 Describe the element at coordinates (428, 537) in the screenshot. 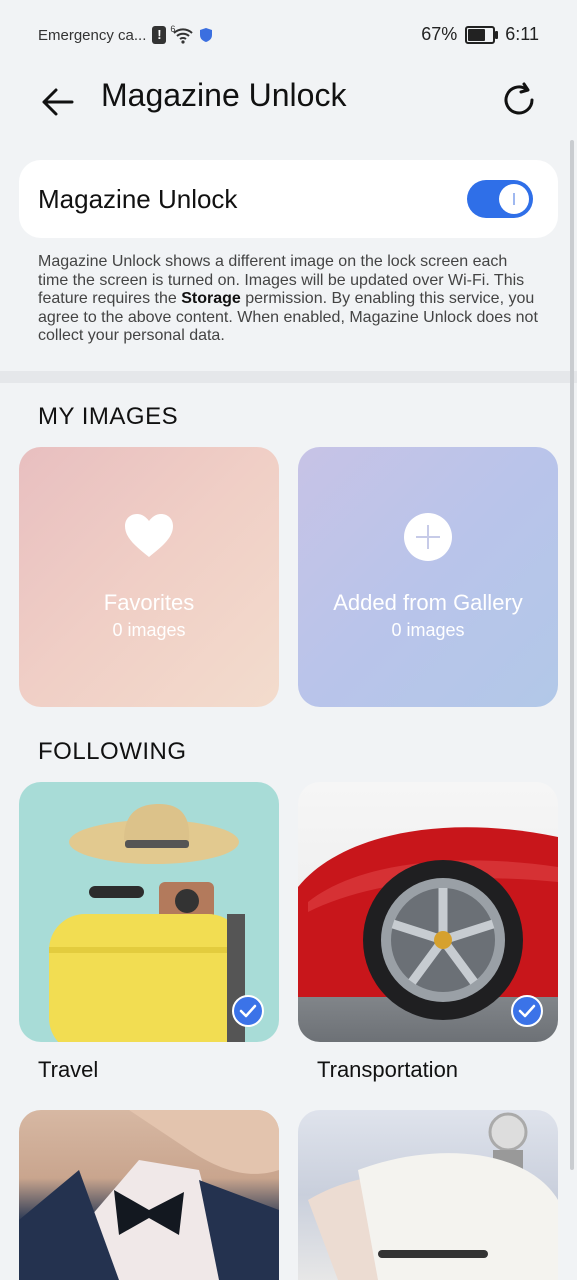

I see `plus-icon` at that location.